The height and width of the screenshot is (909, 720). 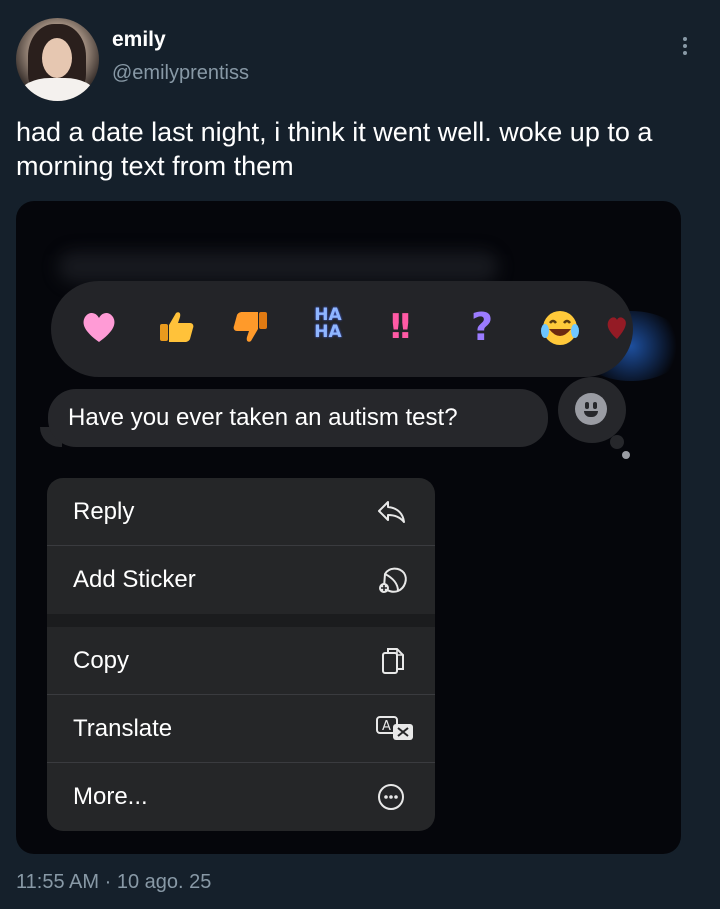 I want to click on add-sticker-button, so click(x=592, y=410).